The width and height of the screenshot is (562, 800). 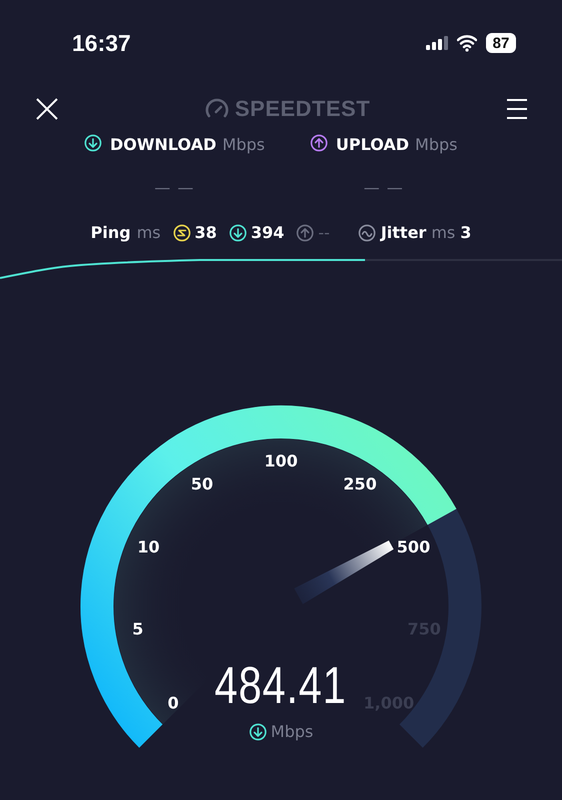 I want to click on scale-label: 250, so click(x=360, y=484).